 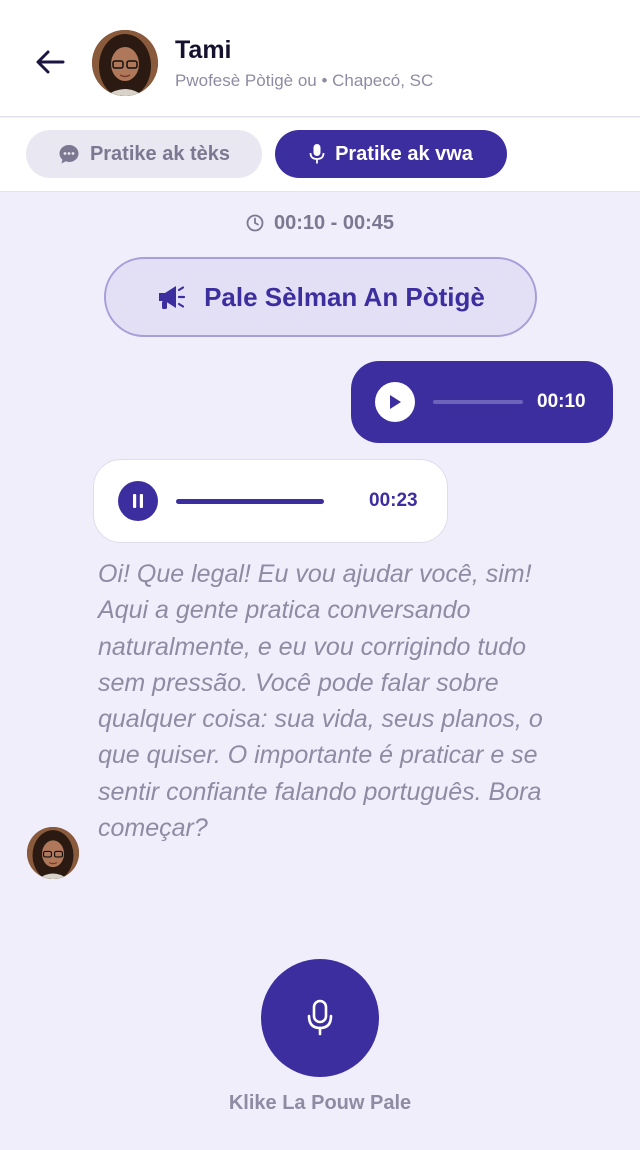 I want to click on tutor-name: Tami, so click(x=203, y=50).